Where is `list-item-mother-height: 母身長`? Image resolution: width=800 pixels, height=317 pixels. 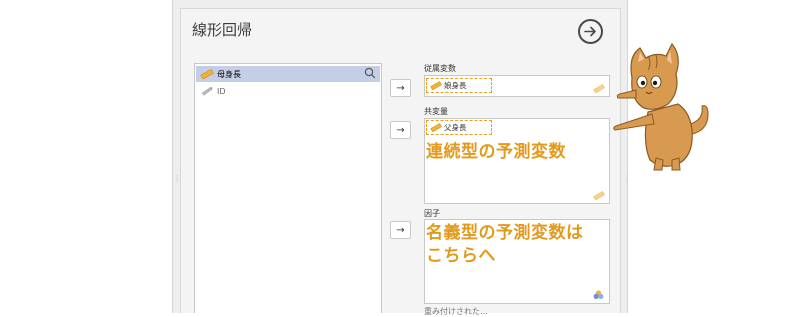 list-item-mother-height: 母身長 is located at coordinates (288, 74).